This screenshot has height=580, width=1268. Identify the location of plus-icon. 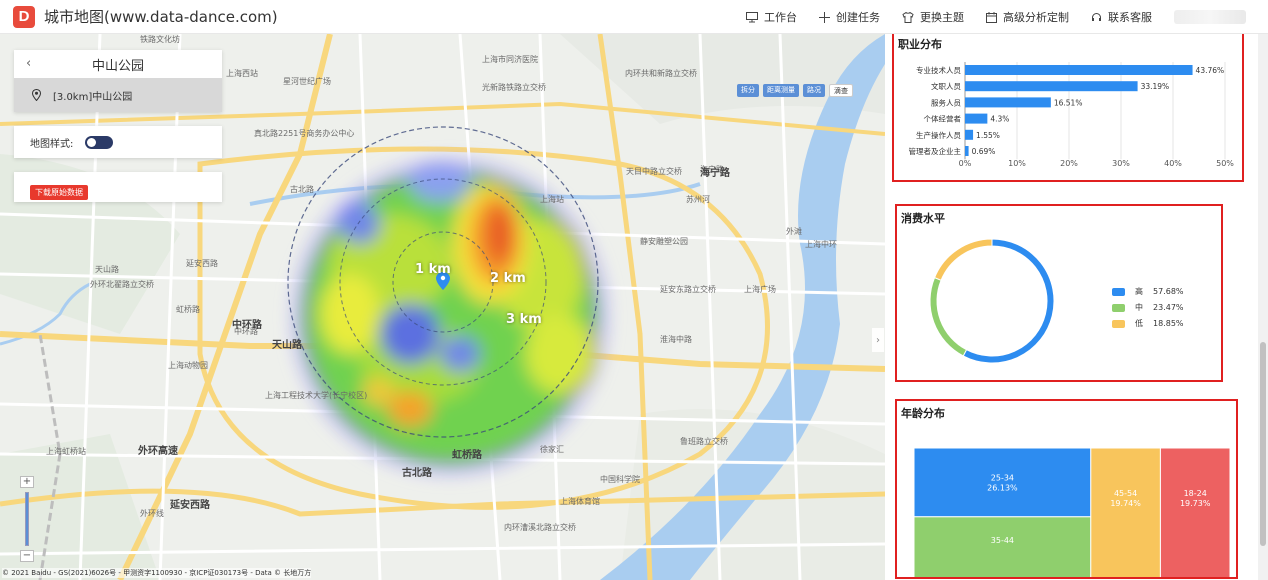
(824, 17).